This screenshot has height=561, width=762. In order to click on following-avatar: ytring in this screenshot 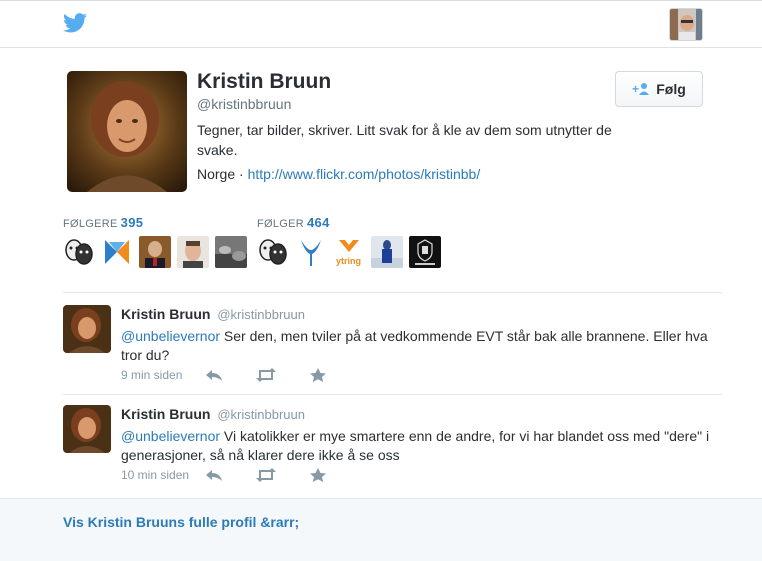, I will do `click(349, 252)`.